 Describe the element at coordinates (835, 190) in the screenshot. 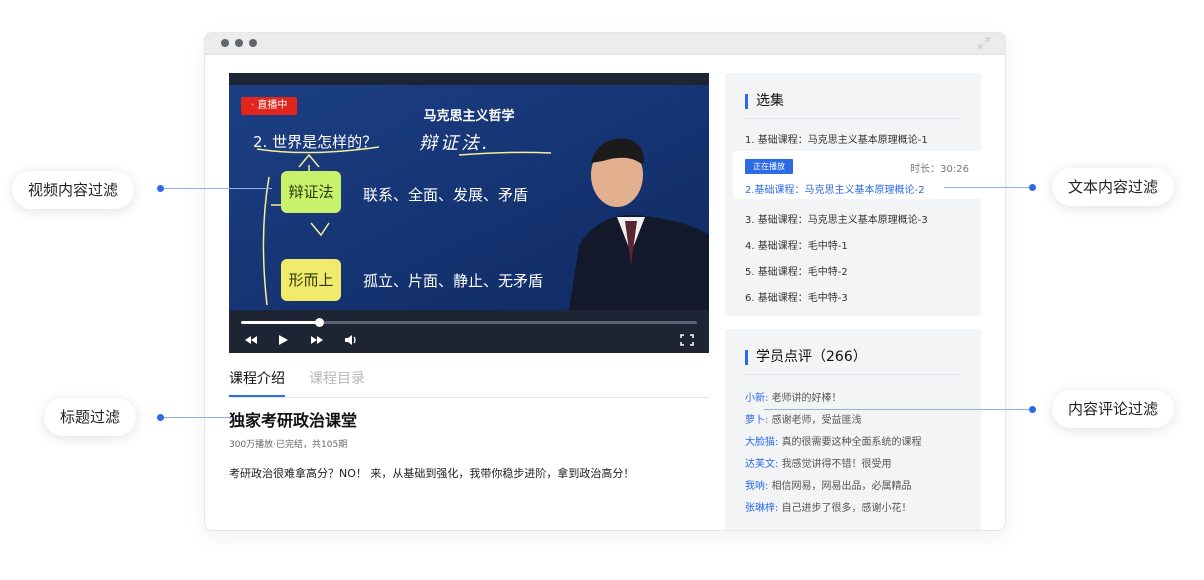

I see `episode-current-label: 2.基础课程：马克思主义基本原理概论-2` at that location.